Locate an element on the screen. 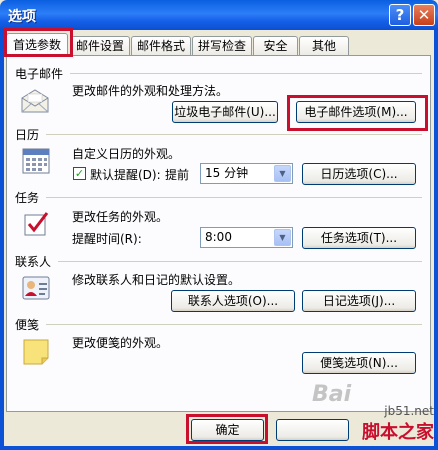 This screenshot has height=450, width=438. tab-mail-setup: 邮件设置 is located at coordinates (100, 45).